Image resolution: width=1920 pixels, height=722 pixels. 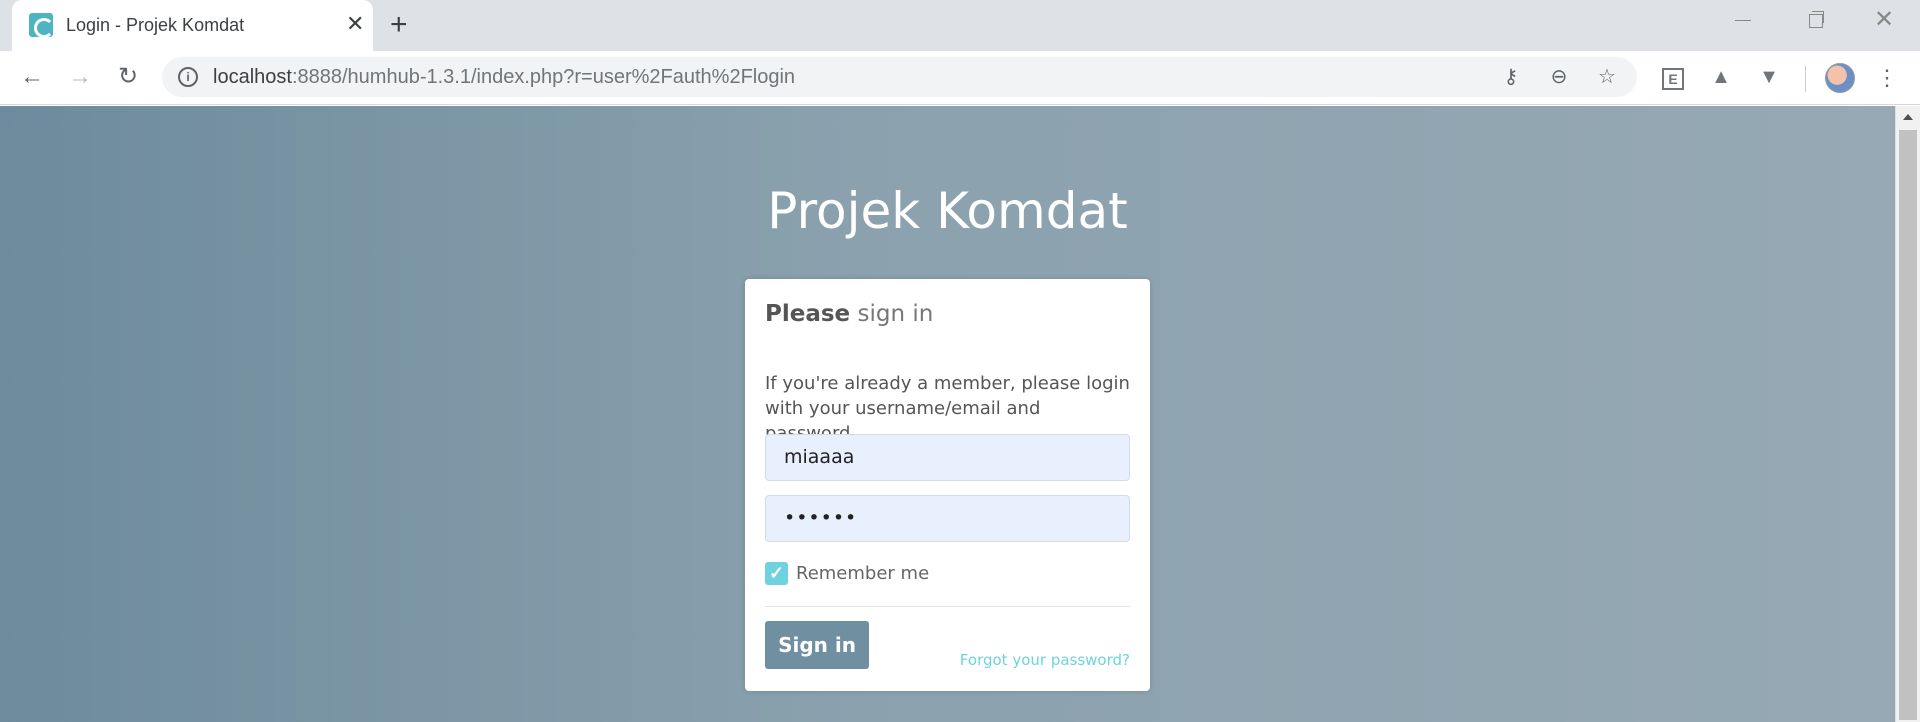 I want to click on browser-menu-icon: ⋮, so click(x=1887, y=78).